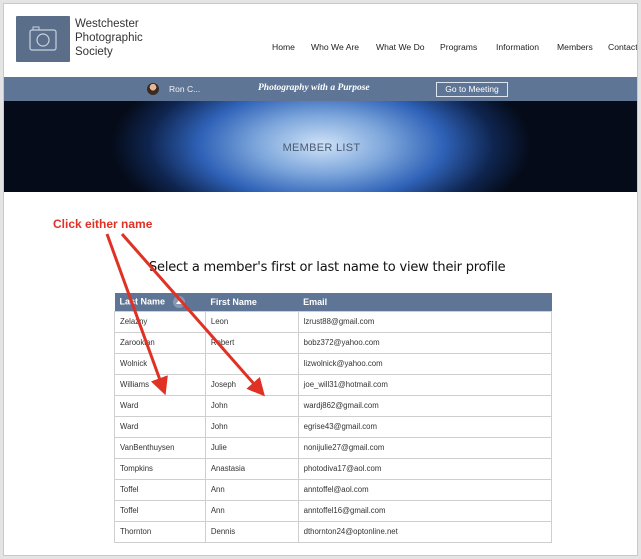 This screenshot has width=641, height=559. I want to click on cell-email: anntoffel16@gmail.com, so click(425, 510).